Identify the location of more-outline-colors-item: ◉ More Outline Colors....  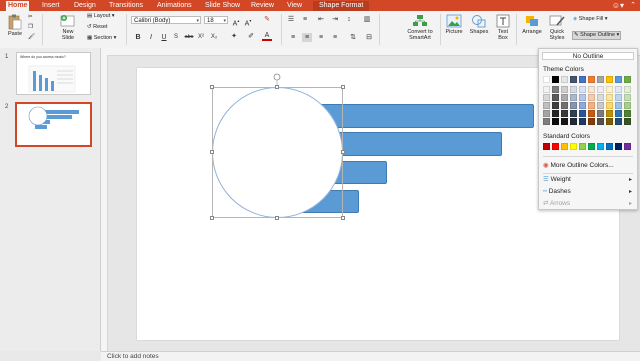
(578, 166).